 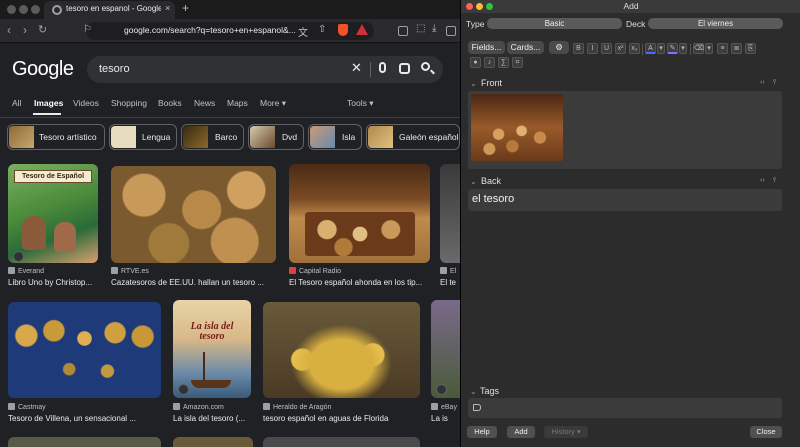 I want to click on result-image: Tesoro de Español, so click(x=53, y=213).